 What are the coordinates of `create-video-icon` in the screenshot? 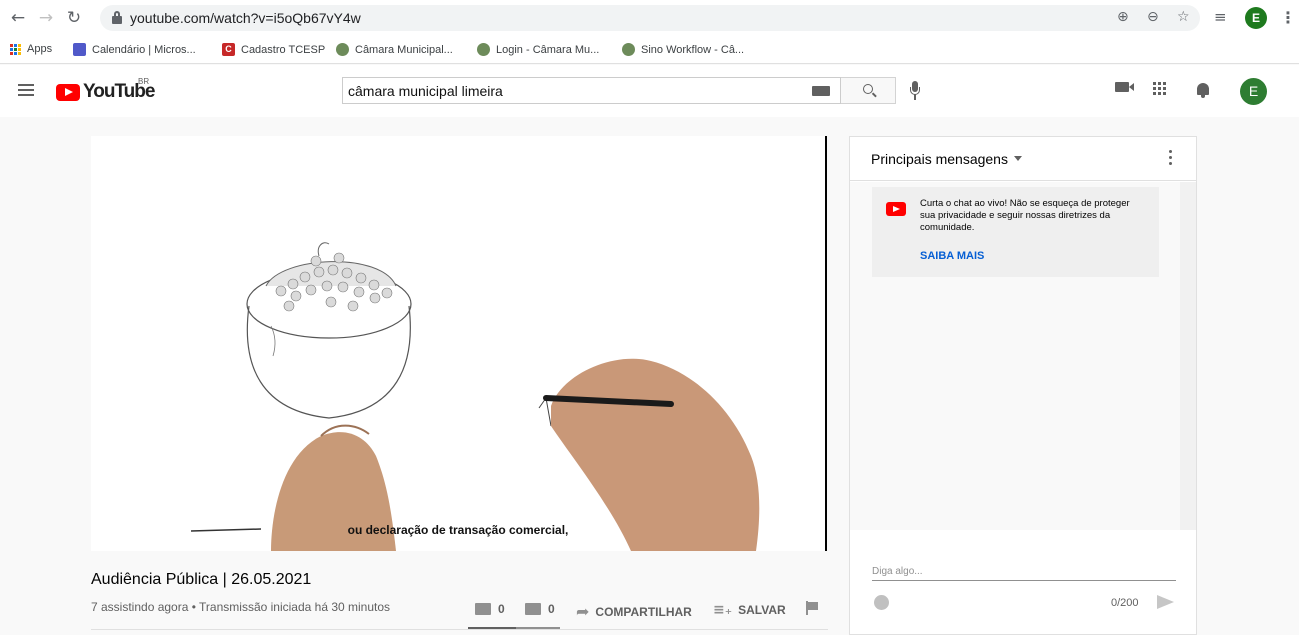 It's located at (1124, 87).